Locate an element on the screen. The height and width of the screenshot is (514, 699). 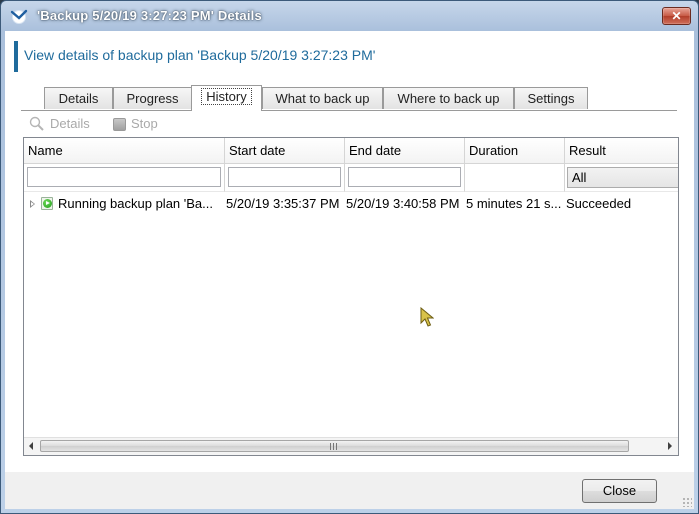
column-header-end-date: End date is located at coordinates (405, 151).